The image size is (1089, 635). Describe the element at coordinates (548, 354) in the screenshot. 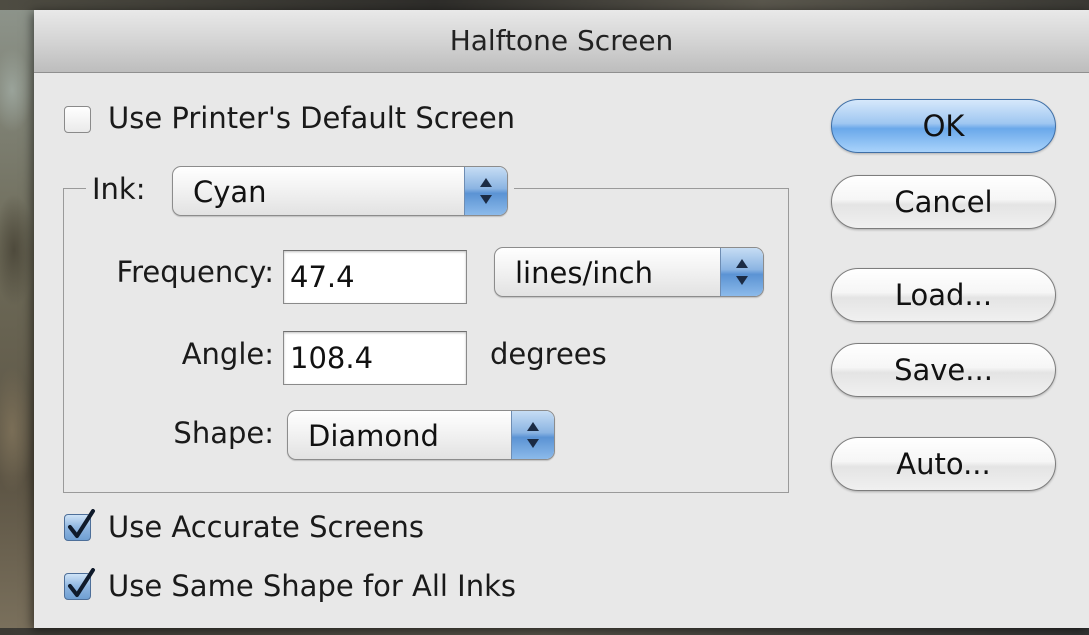

I see `angle-unit-label: degrees` at that location.